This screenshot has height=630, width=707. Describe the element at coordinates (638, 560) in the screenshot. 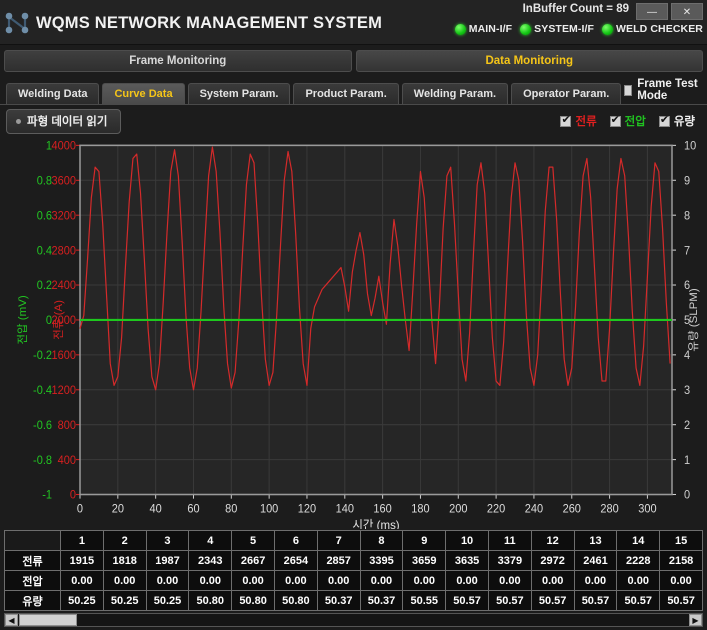

I see `table-cell: 2228` at that location.